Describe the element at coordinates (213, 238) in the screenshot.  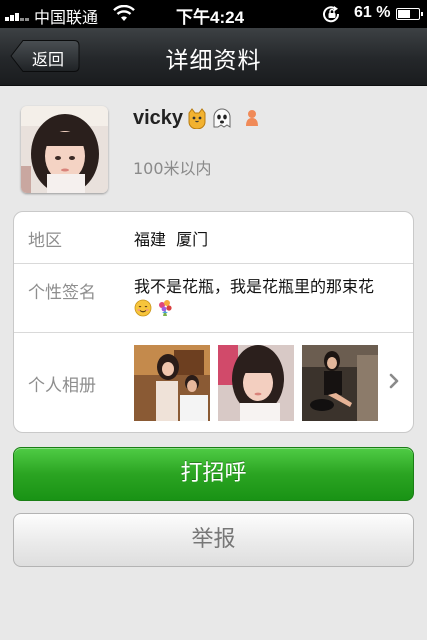
I see `region-row: 地区 福建 厦门` at that location.